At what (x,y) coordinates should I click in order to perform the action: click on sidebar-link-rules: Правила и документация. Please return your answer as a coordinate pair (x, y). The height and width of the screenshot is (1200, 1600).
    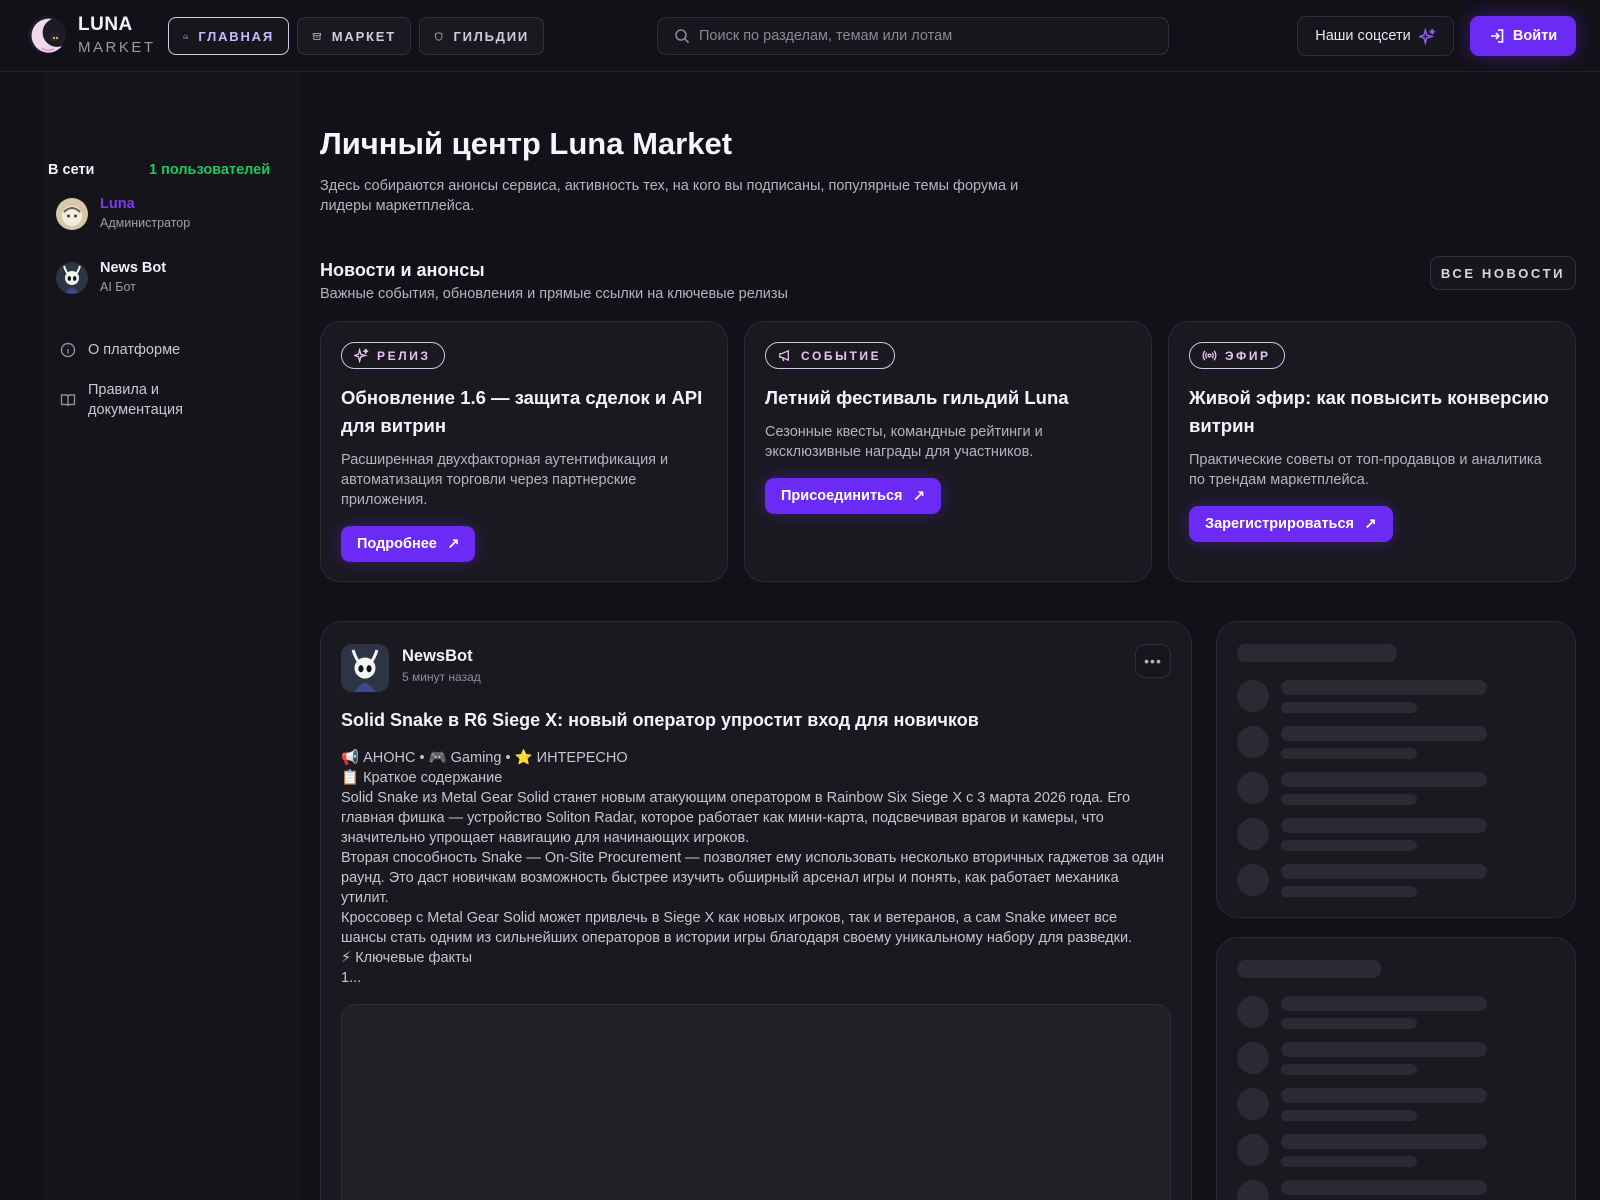
    Looking at the image, I should click on (130, 400).